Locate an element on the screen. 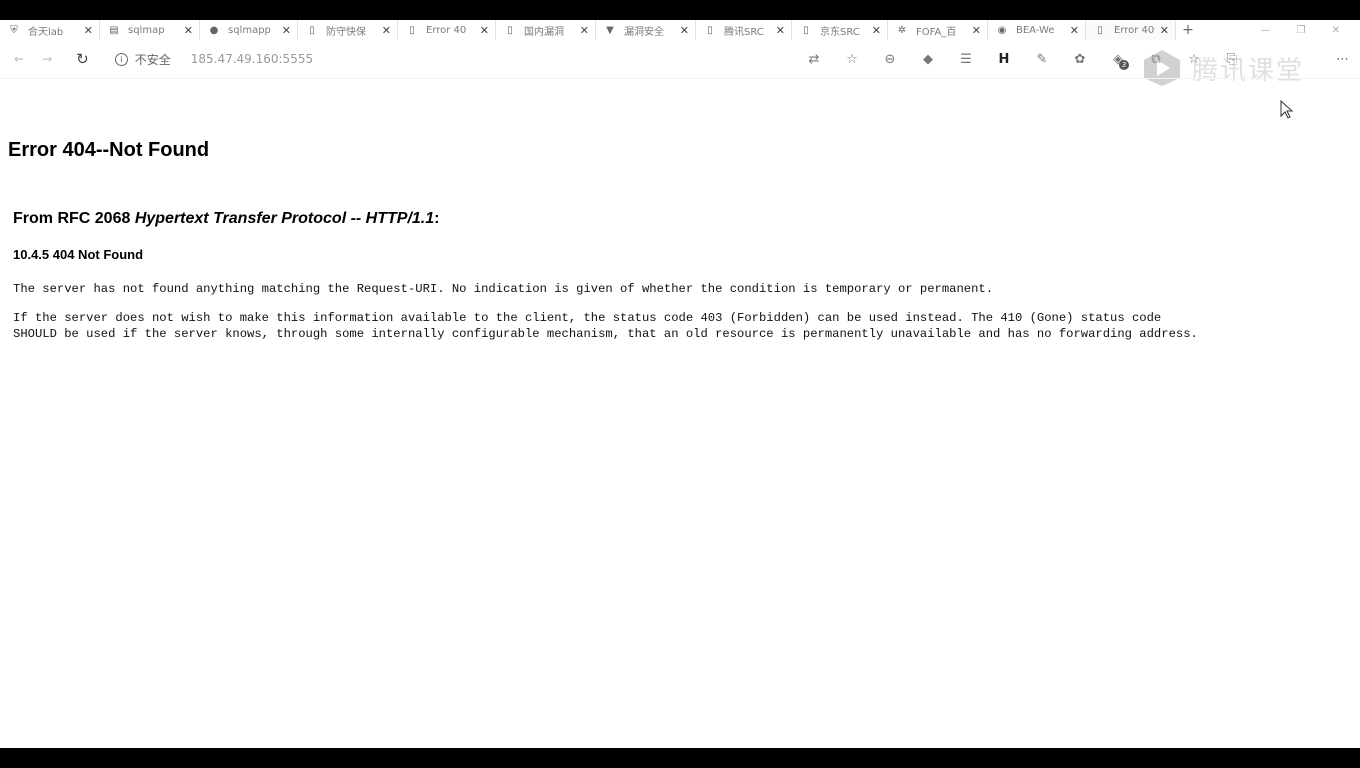 The width and height of the screenshot is (1360, 768). browser-tab: ▯ 防守快保 ✕ is located at coordinates (348, 30).